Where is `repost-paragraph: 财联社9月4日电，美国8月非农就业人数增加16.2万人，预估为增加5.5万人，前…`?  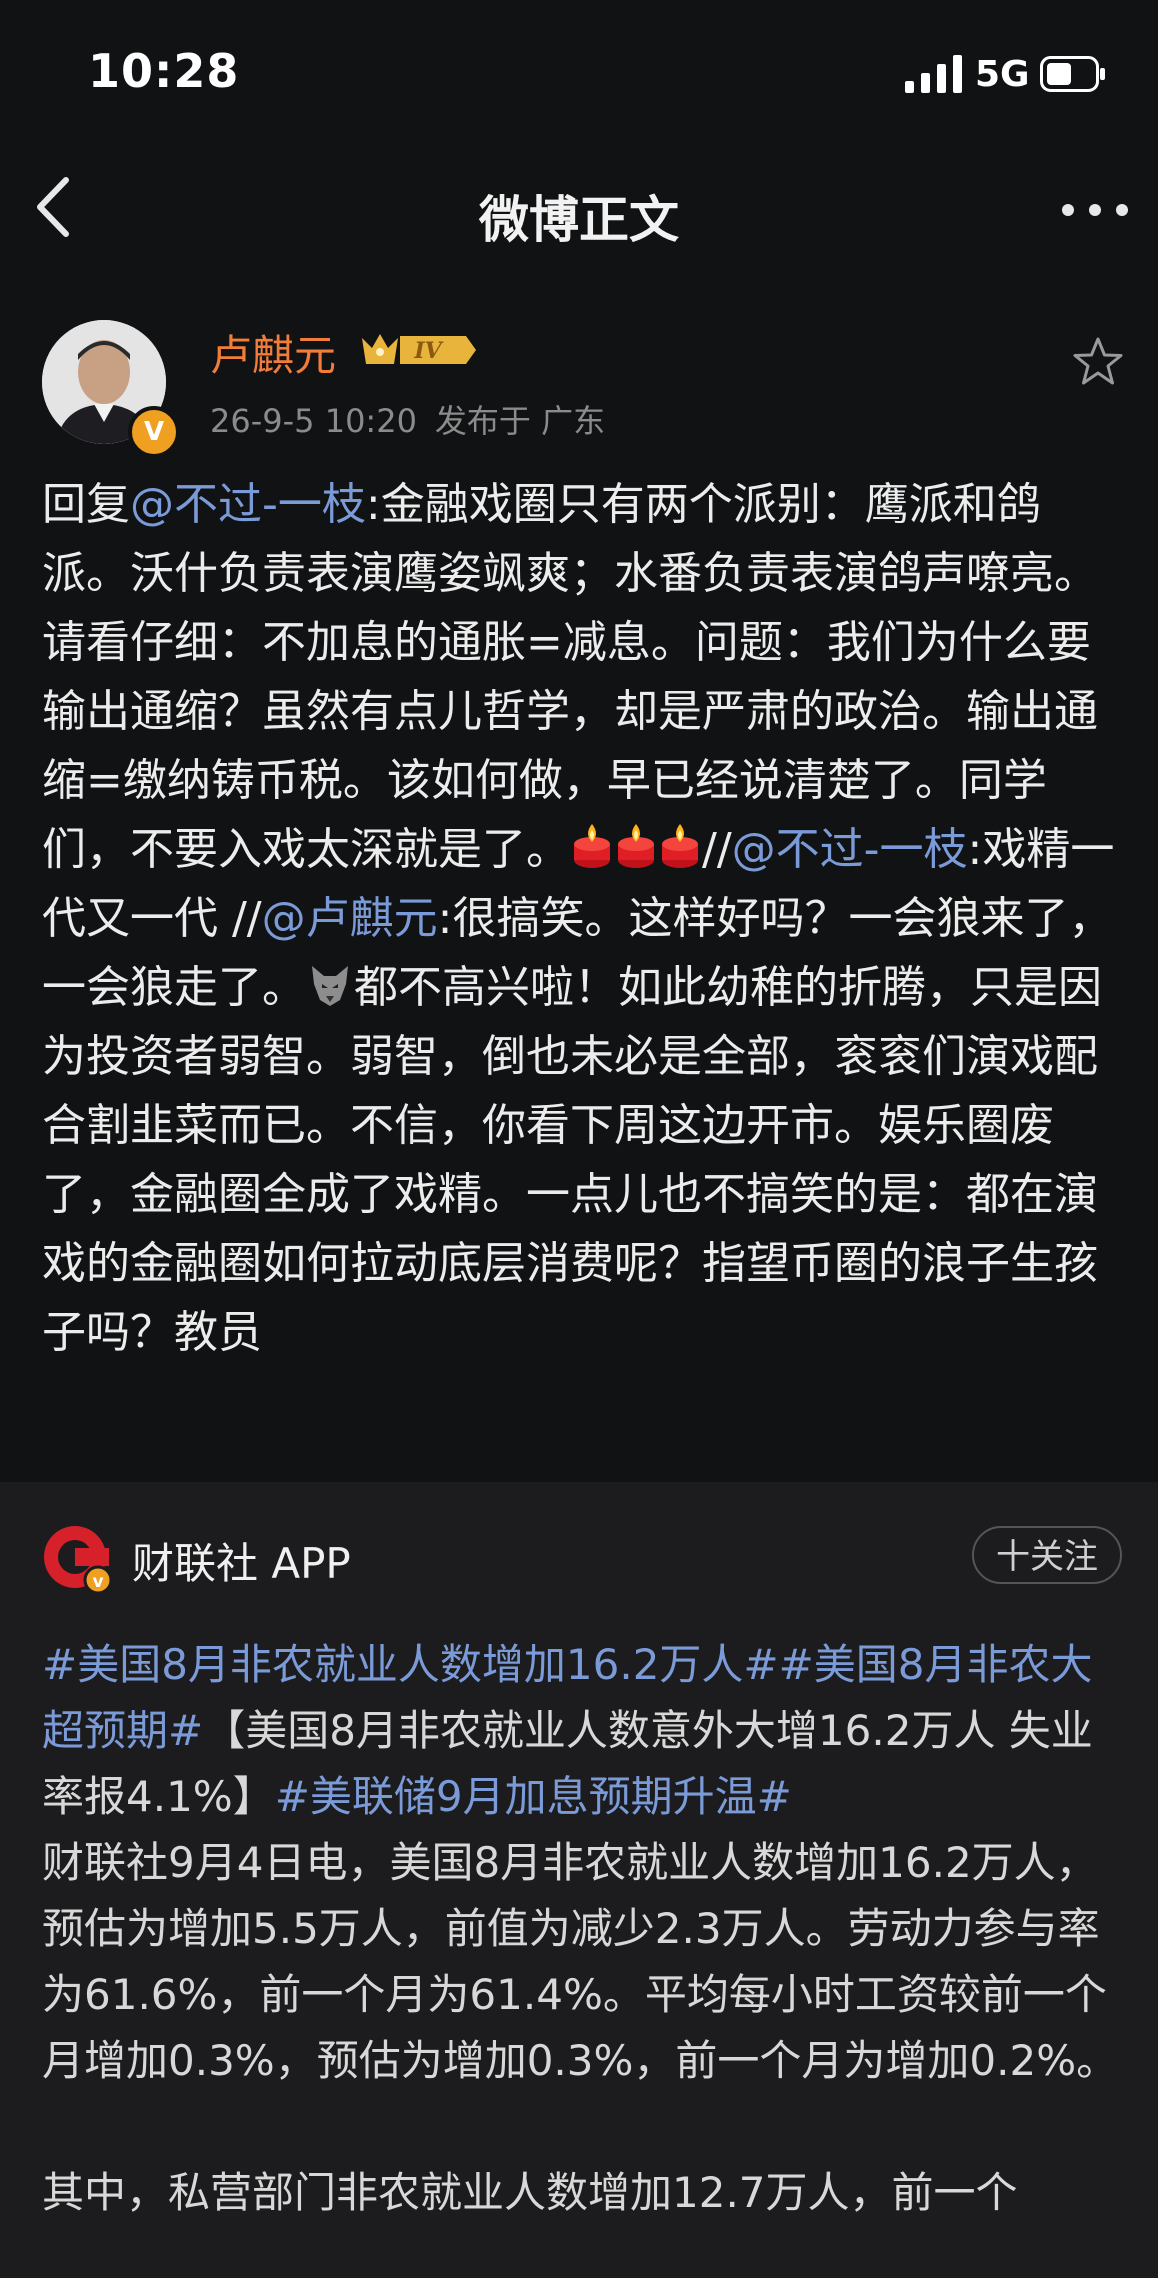 repost-paragraph: 财联社9月4日电，美国8月非农就业人数增加16.2万人，预估为增加5.5万人，前… is located at coordinates (580, 1961).